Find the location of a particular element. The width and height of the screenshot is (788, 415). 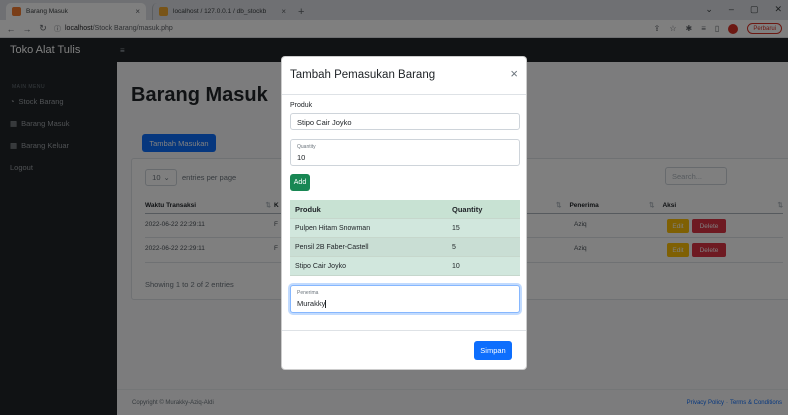

cell-quantity: 15 is located at coordinates (456, 228).